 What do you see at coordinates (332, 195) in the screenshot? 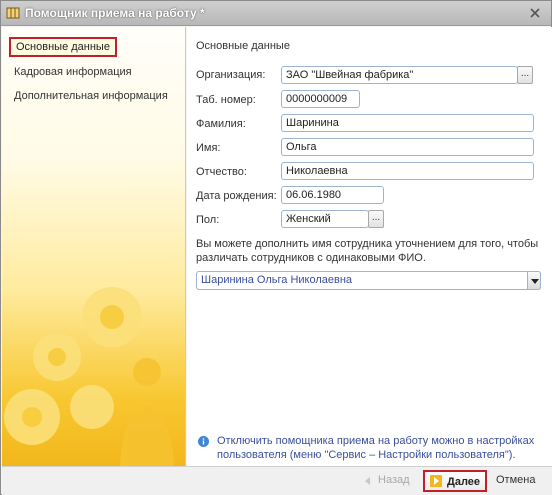
I see `birth-date-field: 06.06.1980` at bounding box center [332, 195].